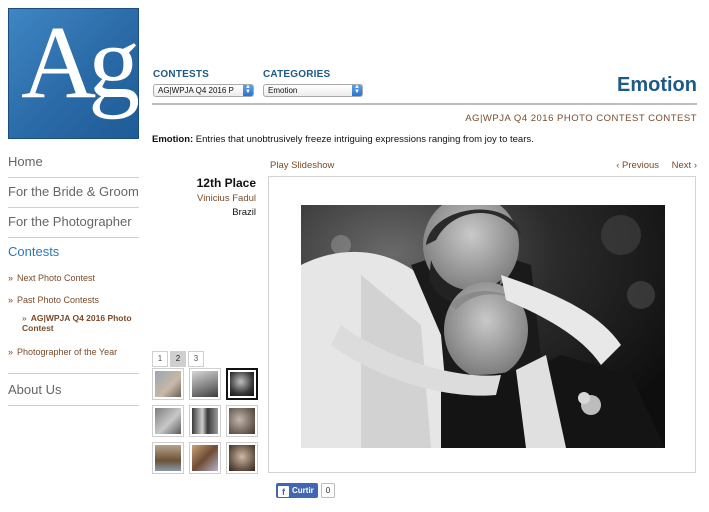  Describe the element at coordinates (73, 163) in the screenshot. I see `nav-home: Home` at that location.